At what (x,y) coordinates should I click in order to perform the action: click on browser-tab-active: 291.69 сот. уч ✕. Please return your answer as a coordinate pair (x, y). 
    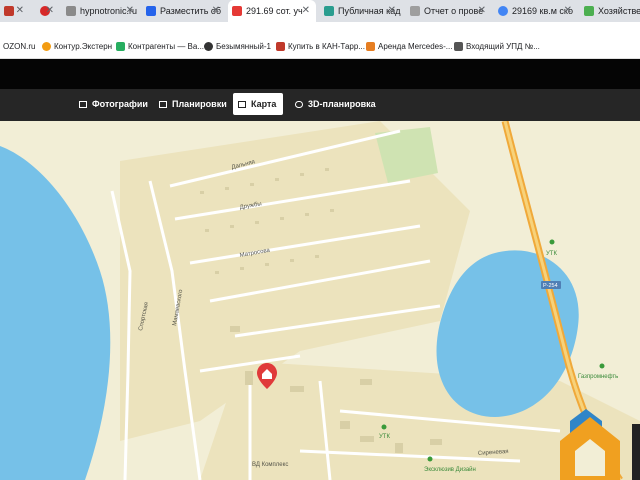
    Looking at the image, I should click on (272, 11).